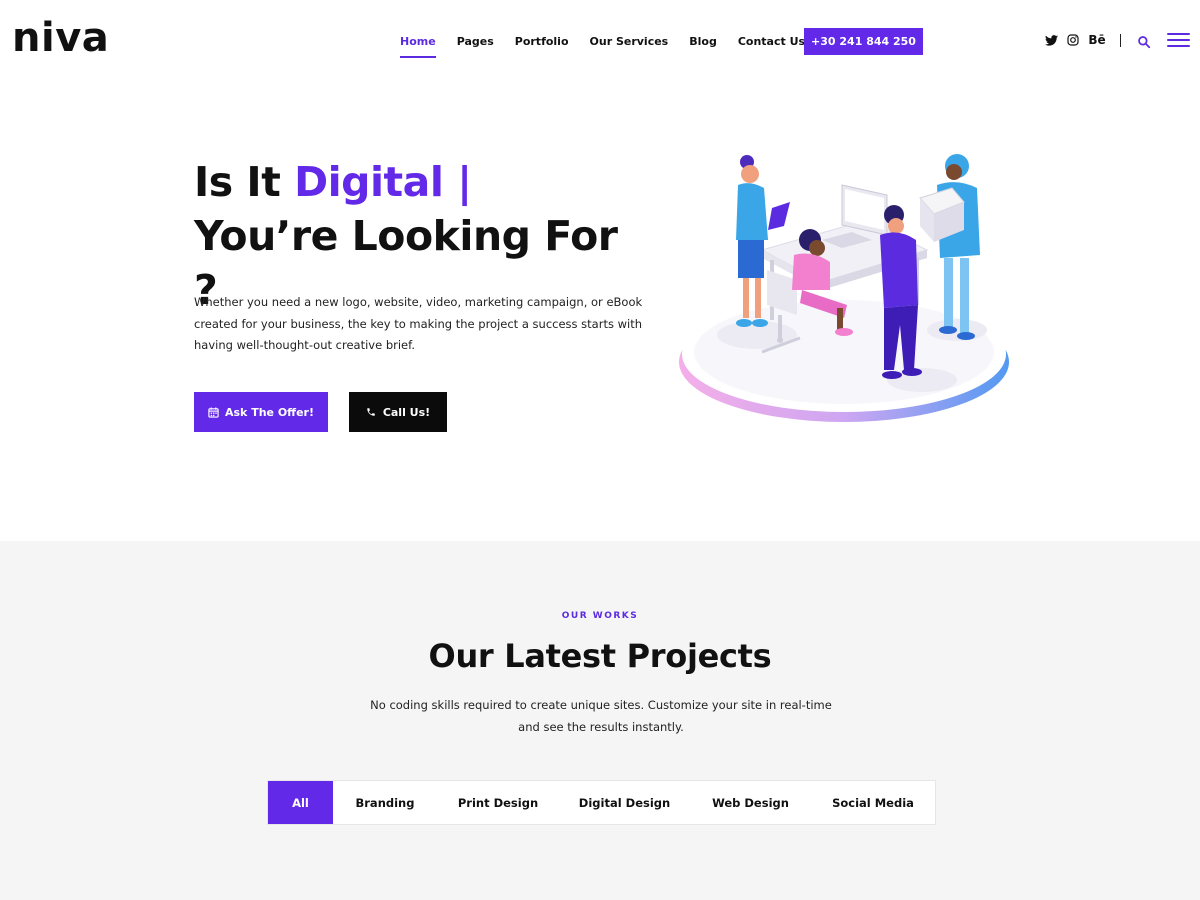  What do you see at coordinates (600, 656) in the screenshot?
I see `works-title: Our Latest Projects` at bounding box center [600, 656].